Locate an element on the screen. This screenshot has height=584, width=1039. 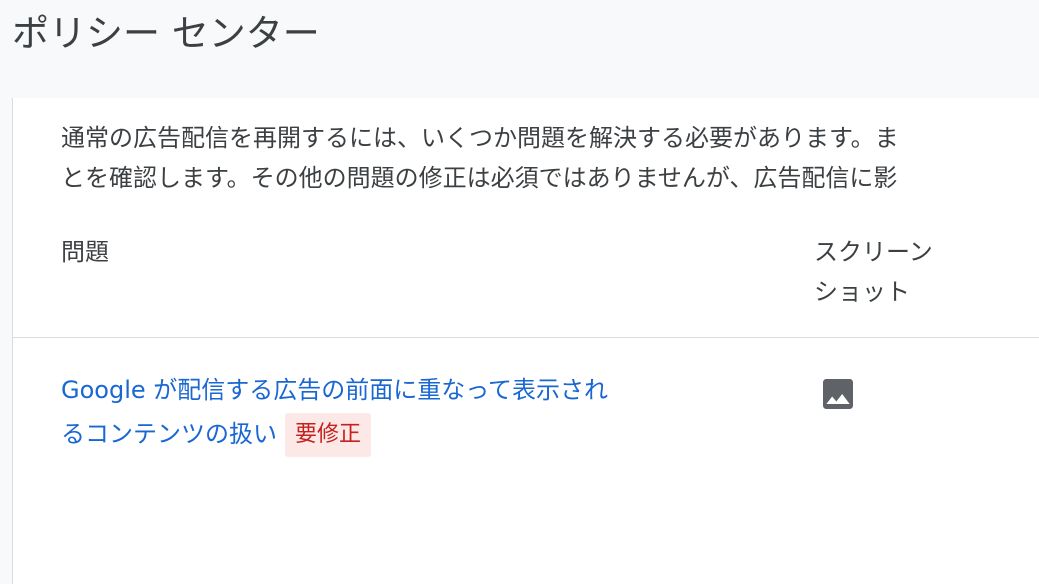
column-header-screenshot-line: スクリーン is located at coordinates (873, 252).